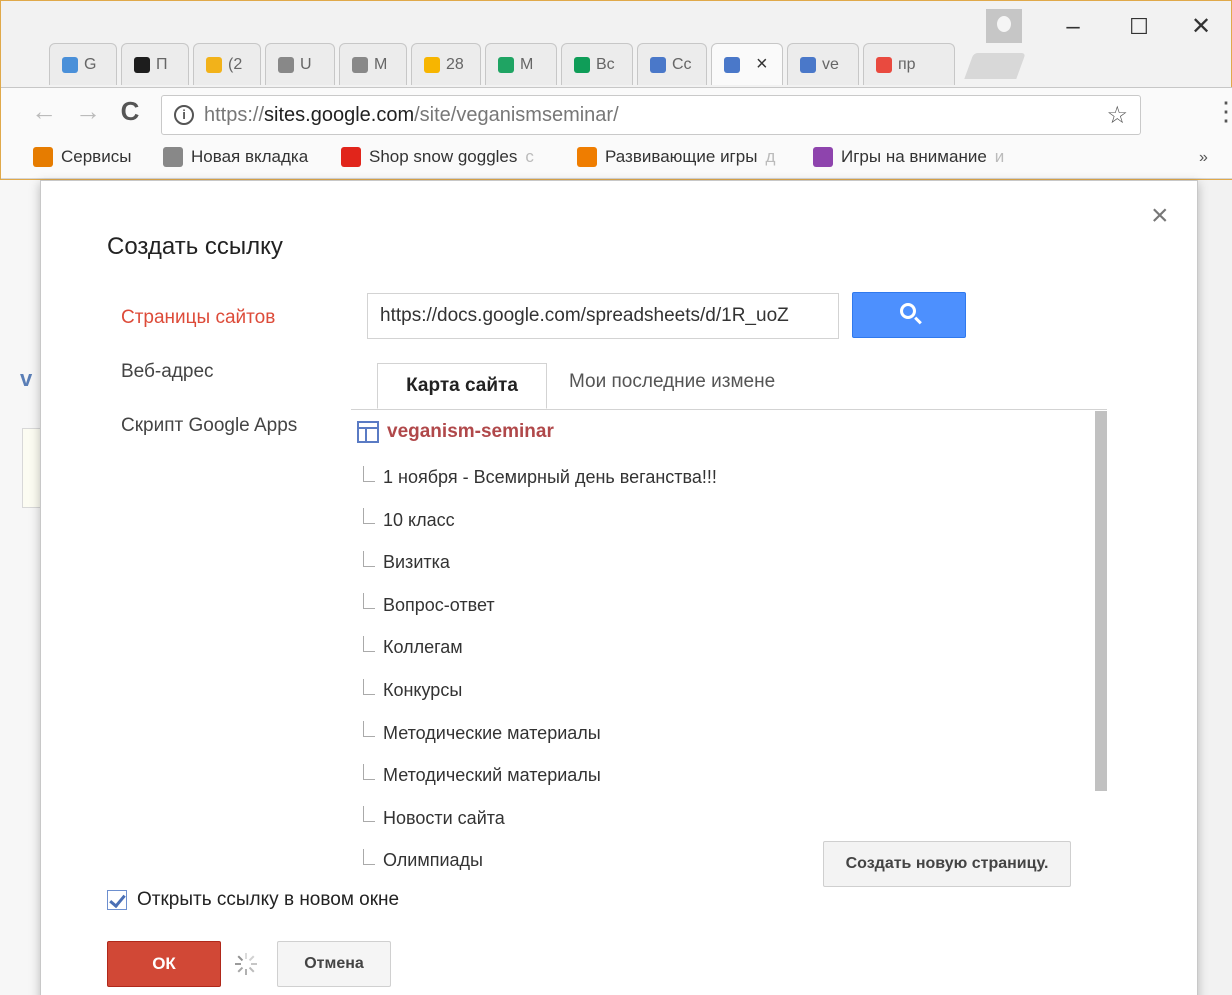  I want to click on page-background-left, so click(20, 587).